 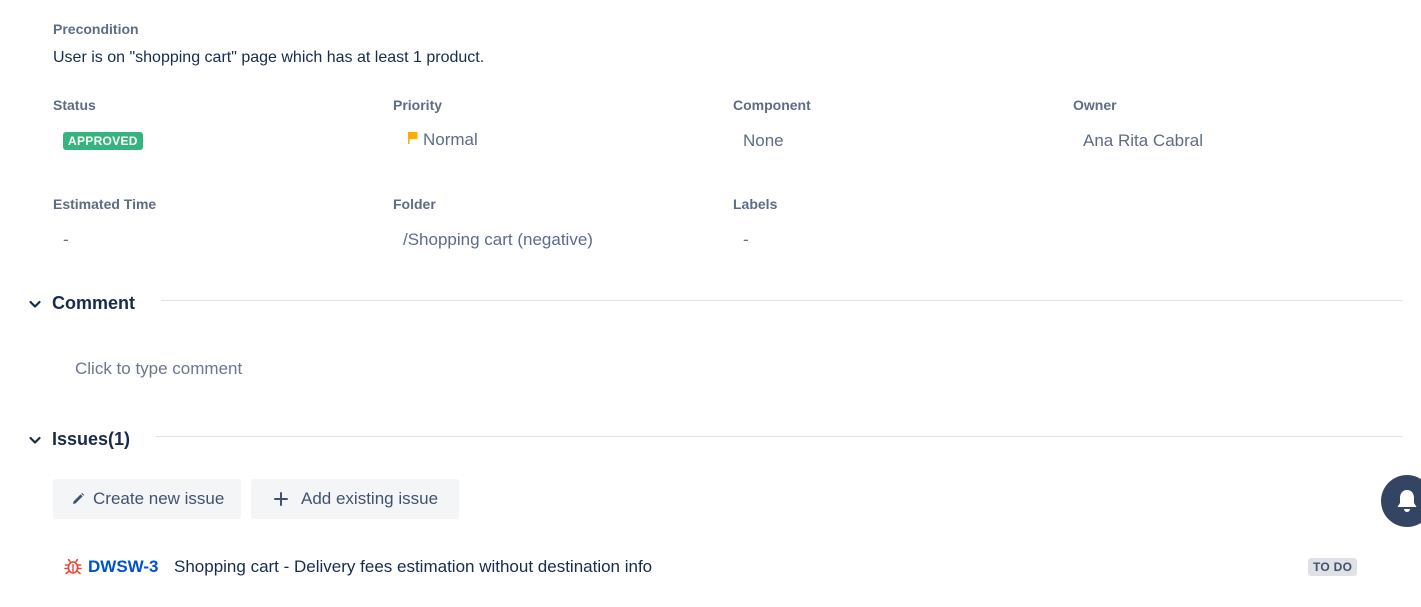 I want to click on issue-key-link: DWSW-3, so click(x=123, y=567).